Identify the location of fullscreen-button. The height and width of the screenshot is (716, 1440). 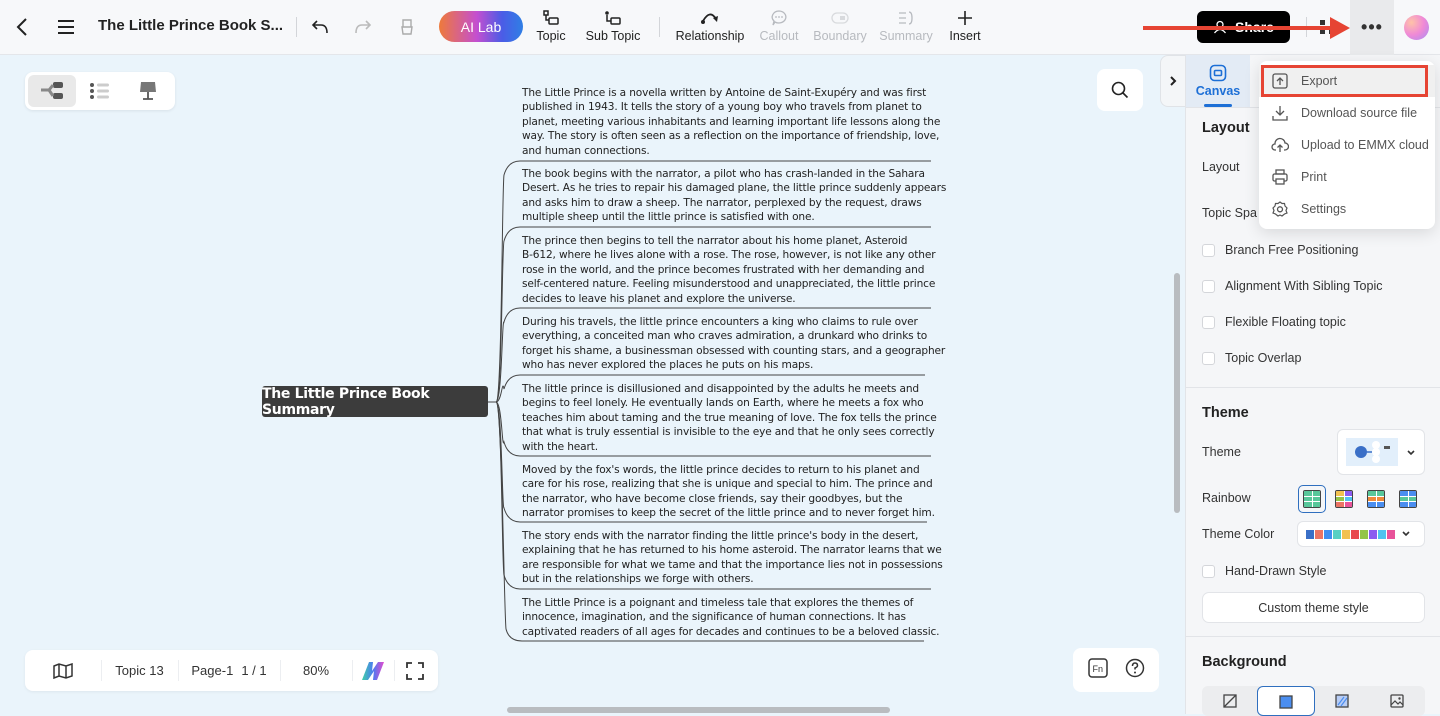
(415, 670).